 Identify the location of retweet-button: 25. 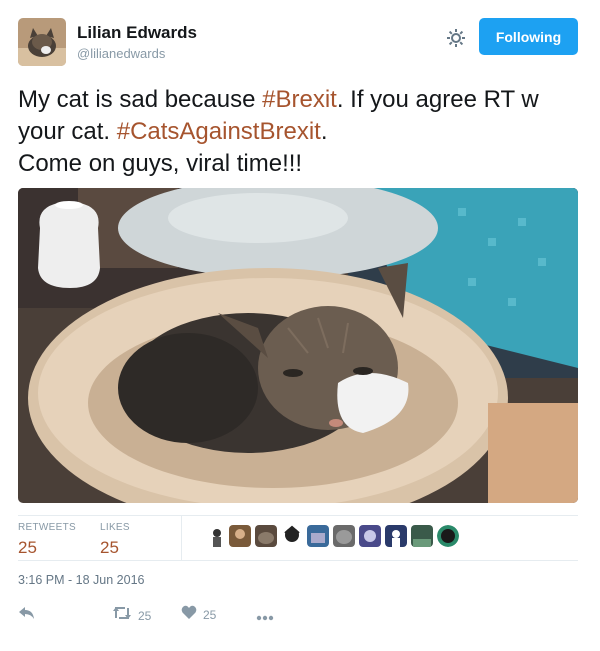
(131, 615).